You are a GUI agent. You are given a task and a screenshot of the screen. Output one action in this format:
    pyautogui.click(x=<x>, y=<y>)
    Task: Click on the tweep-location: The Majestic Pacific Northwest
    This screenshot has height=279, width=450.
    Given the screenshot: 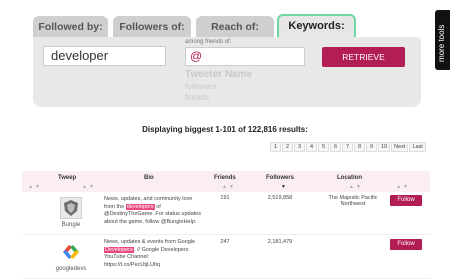 What is the action you would take?
    pyautogui.click(x=353, y=201)
    